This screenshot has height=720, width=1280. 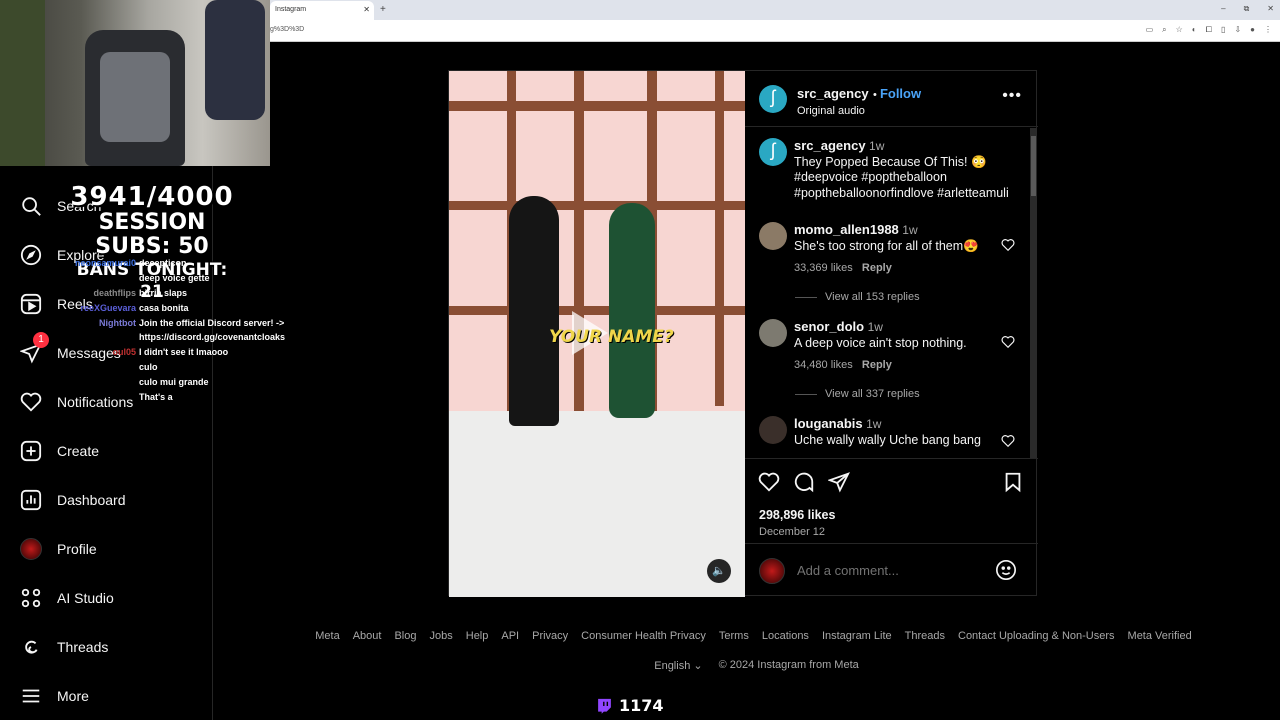 I want to click on profile-icon: ●, so click(x=1252, y=30).